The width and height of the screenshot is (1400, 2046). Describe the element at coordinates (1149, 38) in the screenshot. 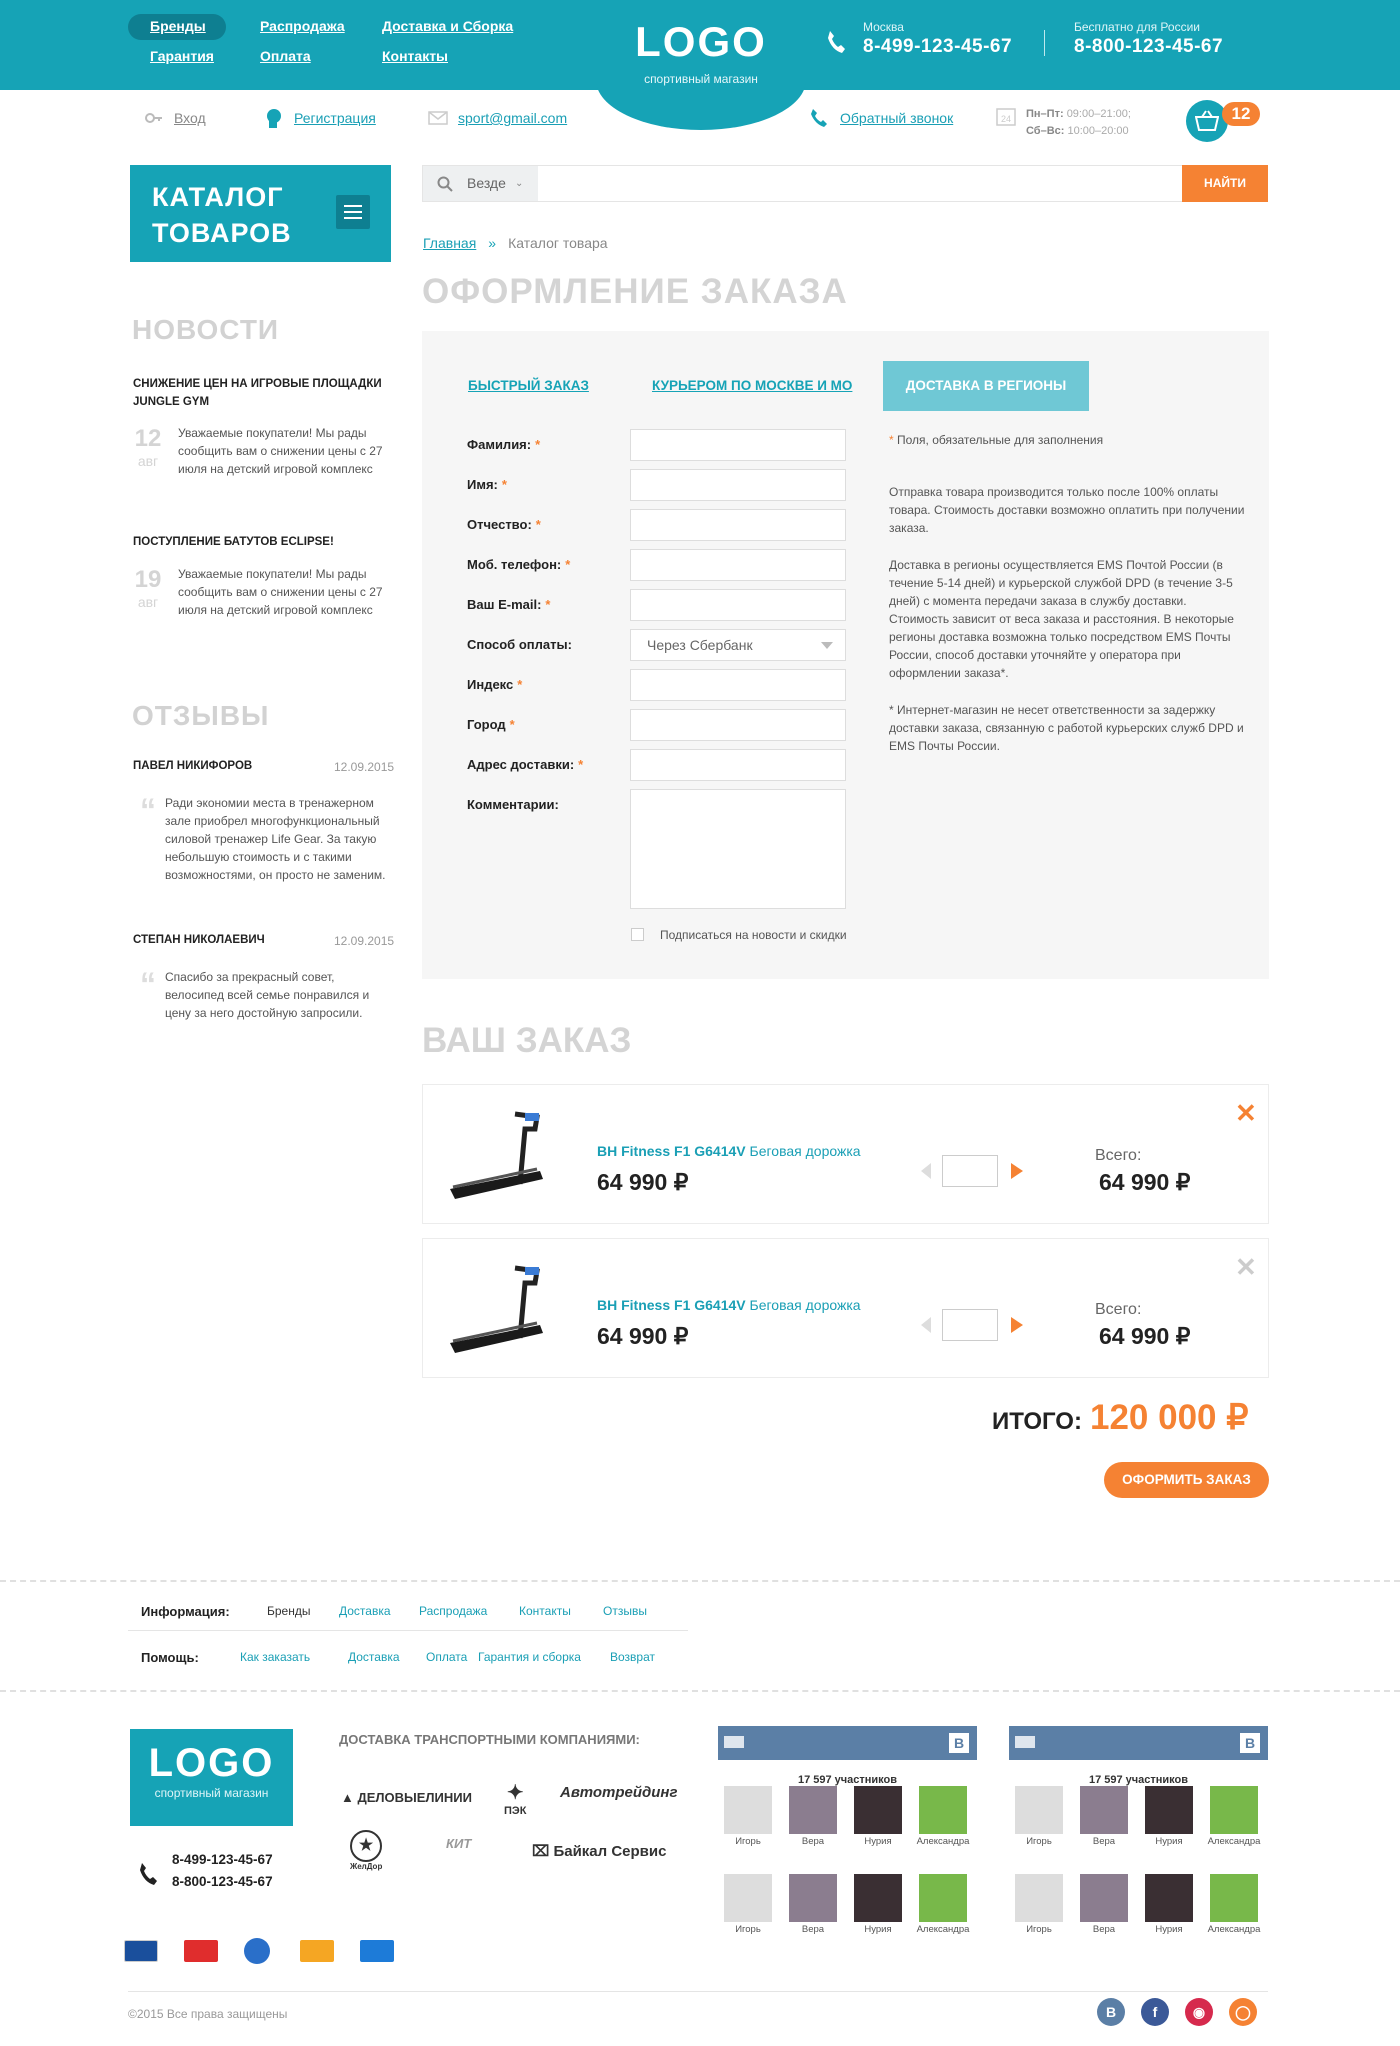

I see `phone-russia: Бесплатно для России 8-800-123-45-67` at that location.